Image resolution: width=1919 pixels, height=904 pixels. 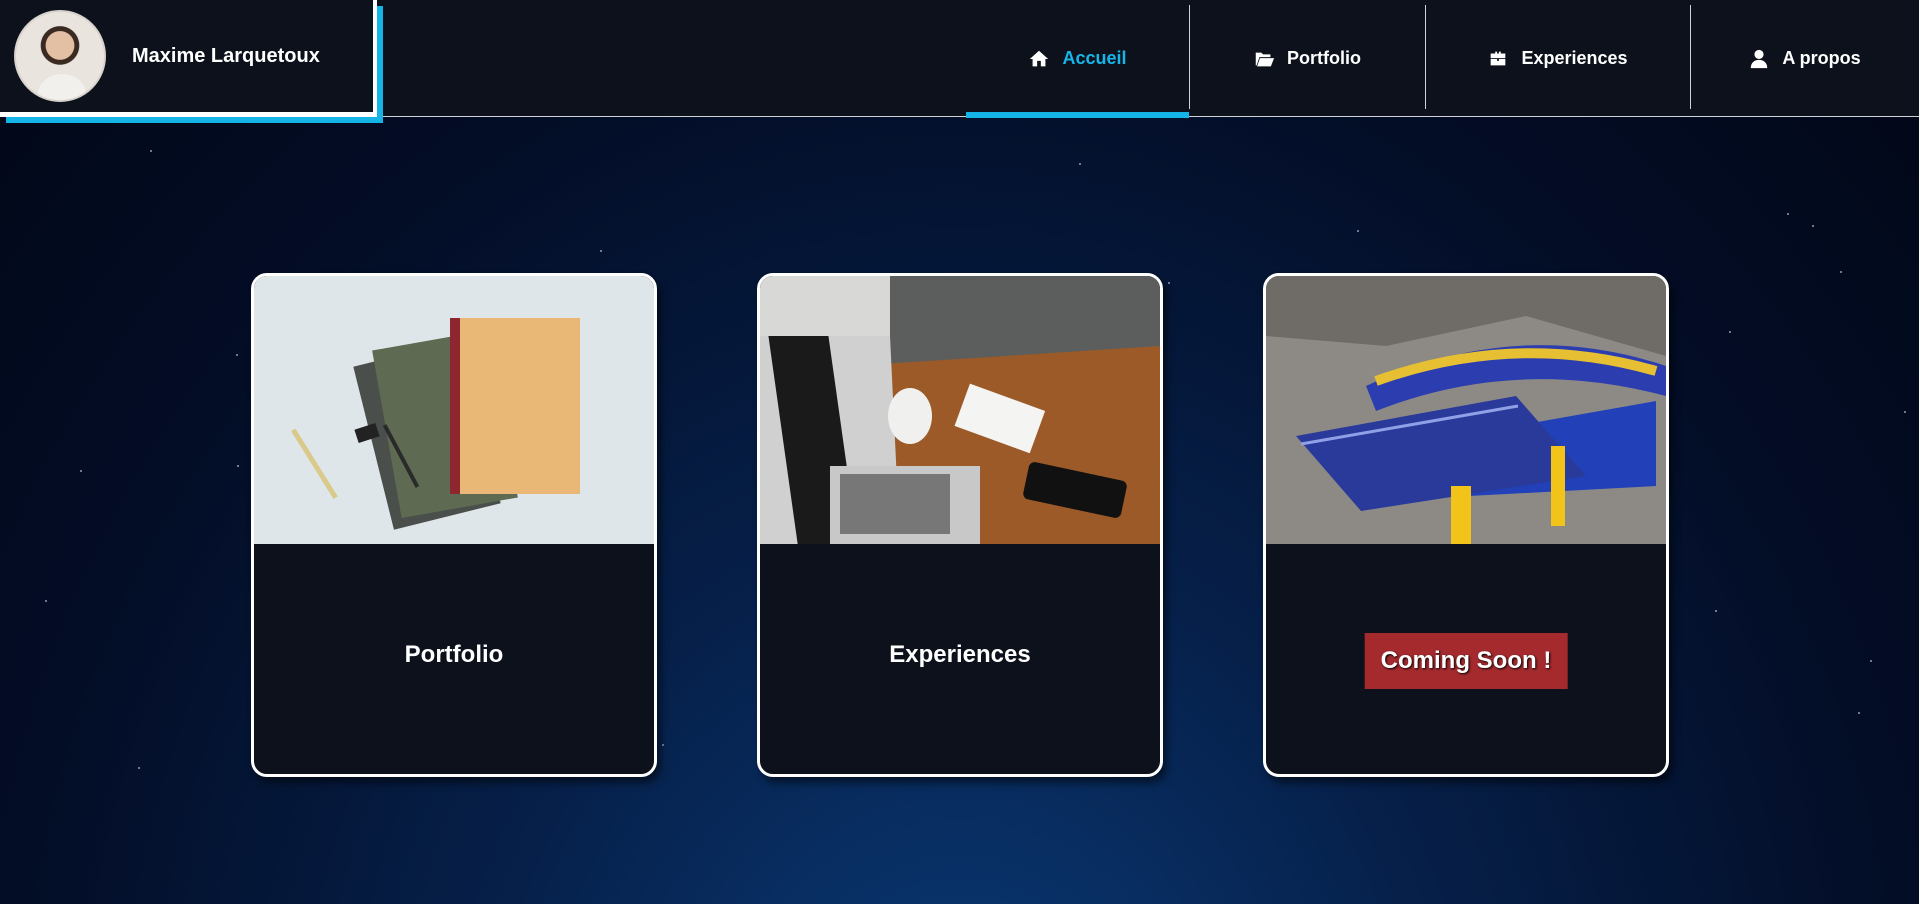 I want to click on card-coming-soon: Coming Soon !, so click(x=1466, y=525).